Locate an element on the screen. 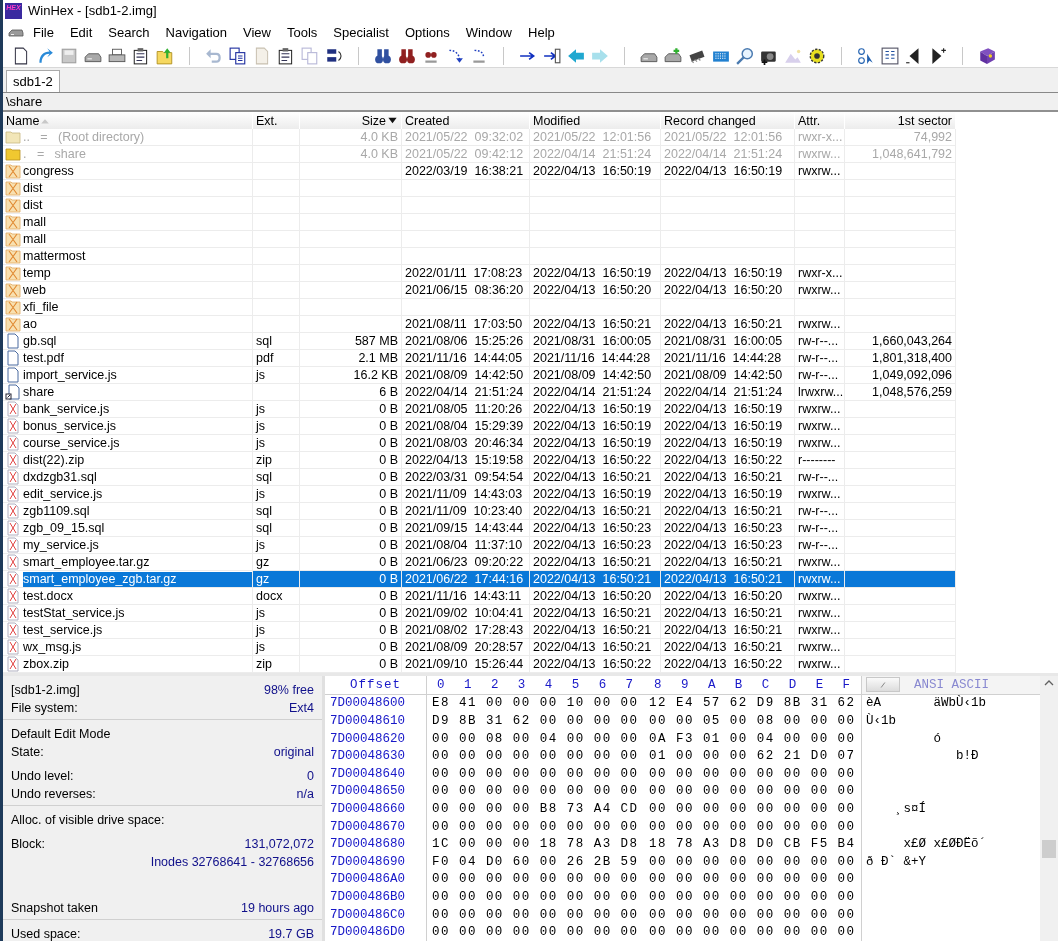 The height and width of the screenshot is (941, 1058). file-name: zgb_09_15.sql is located at coordinates (64, 528).